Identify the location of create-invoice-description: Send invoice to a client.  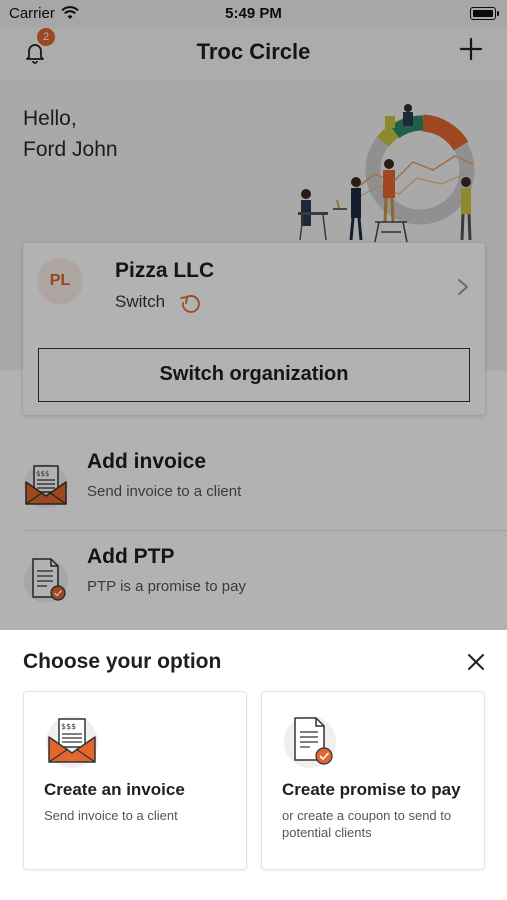
(111, 815).